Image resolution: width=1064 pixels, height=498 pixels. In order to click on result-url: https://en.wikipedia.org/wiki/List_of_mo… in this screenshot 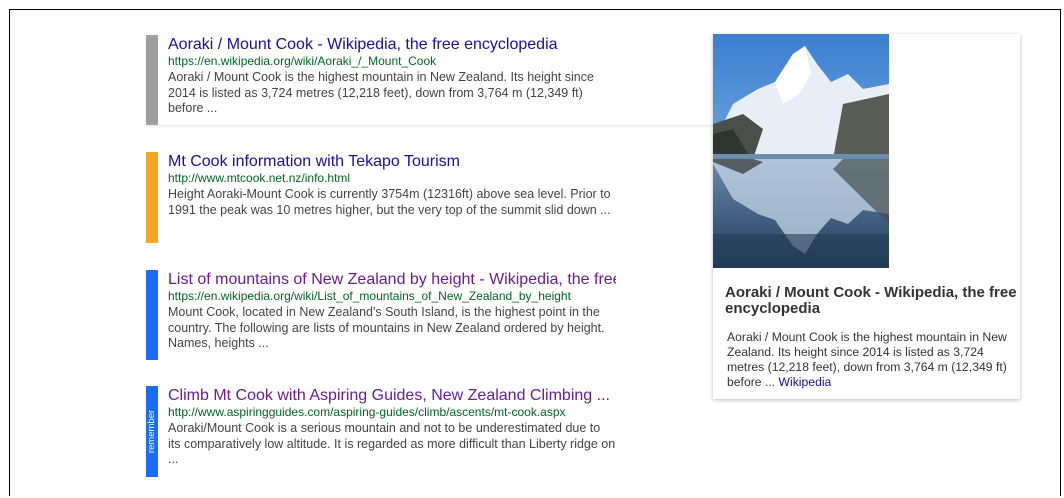, I will do `click(369, 296)`.